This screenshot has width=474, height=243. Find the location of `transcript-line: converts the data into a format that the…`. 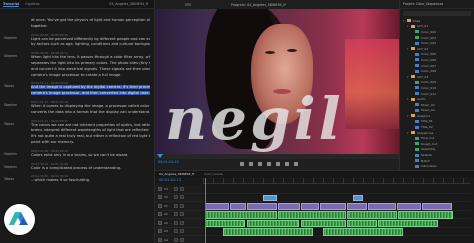

transcript-line: converts the data into a format that the… is located at coordinates (90, 113).